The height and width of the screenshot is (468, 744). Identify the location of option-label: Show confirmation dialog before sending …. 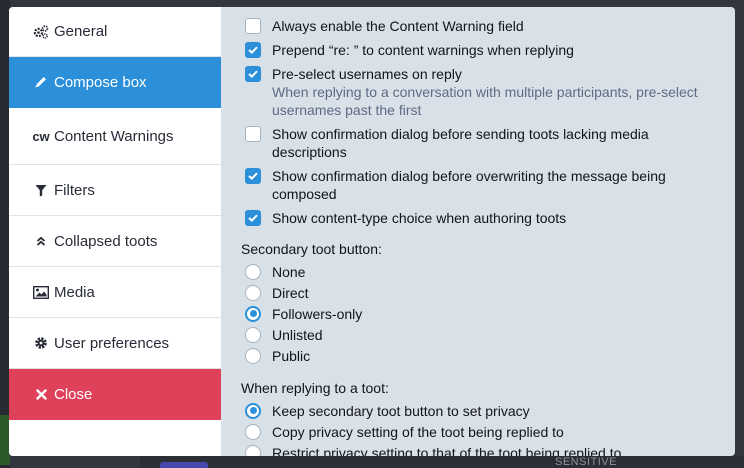
(460, 143).